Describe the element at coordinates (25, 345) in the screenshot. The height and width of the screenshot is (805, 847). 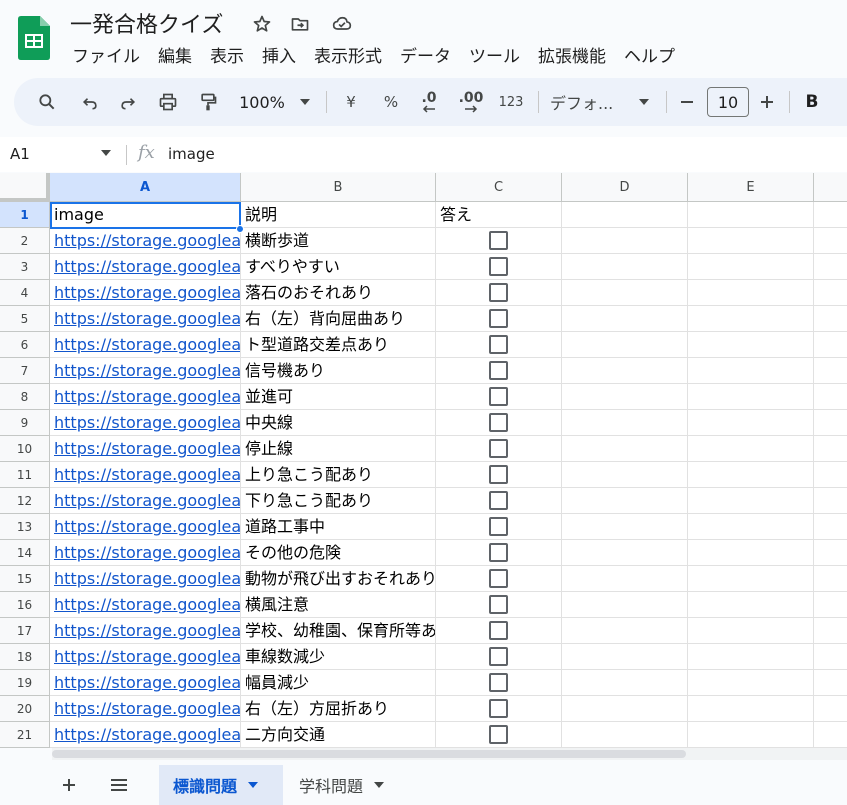
I see `row-header: 6` at that location.